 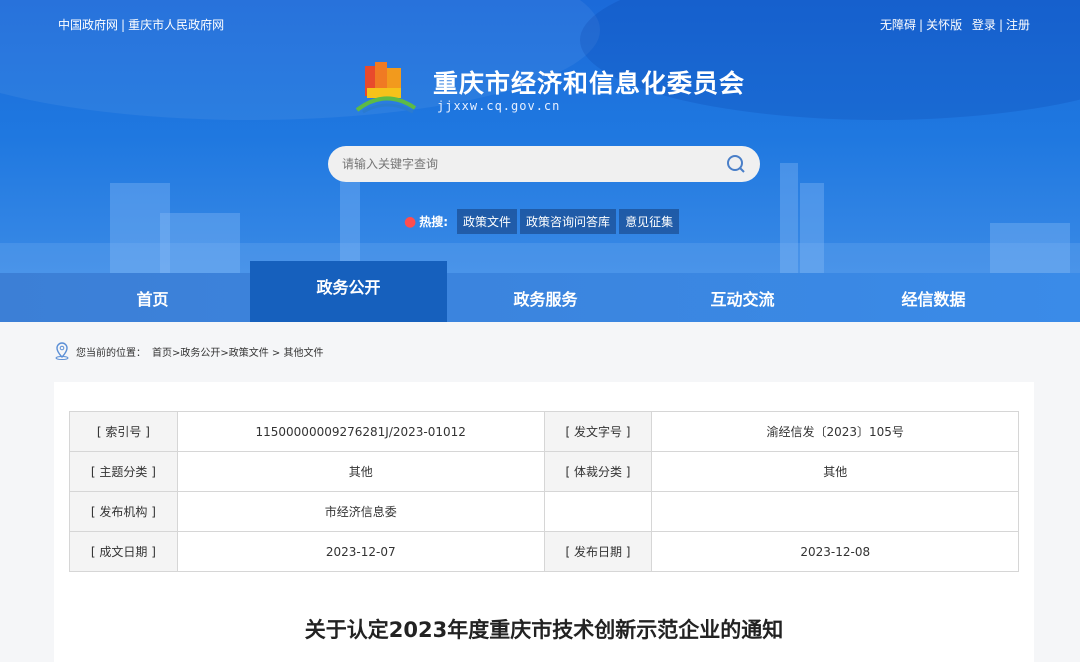 What do you see at coordinates (984, 25) in the screenshot?
I see `login-link: 登录` at bounding box center [984, 25].